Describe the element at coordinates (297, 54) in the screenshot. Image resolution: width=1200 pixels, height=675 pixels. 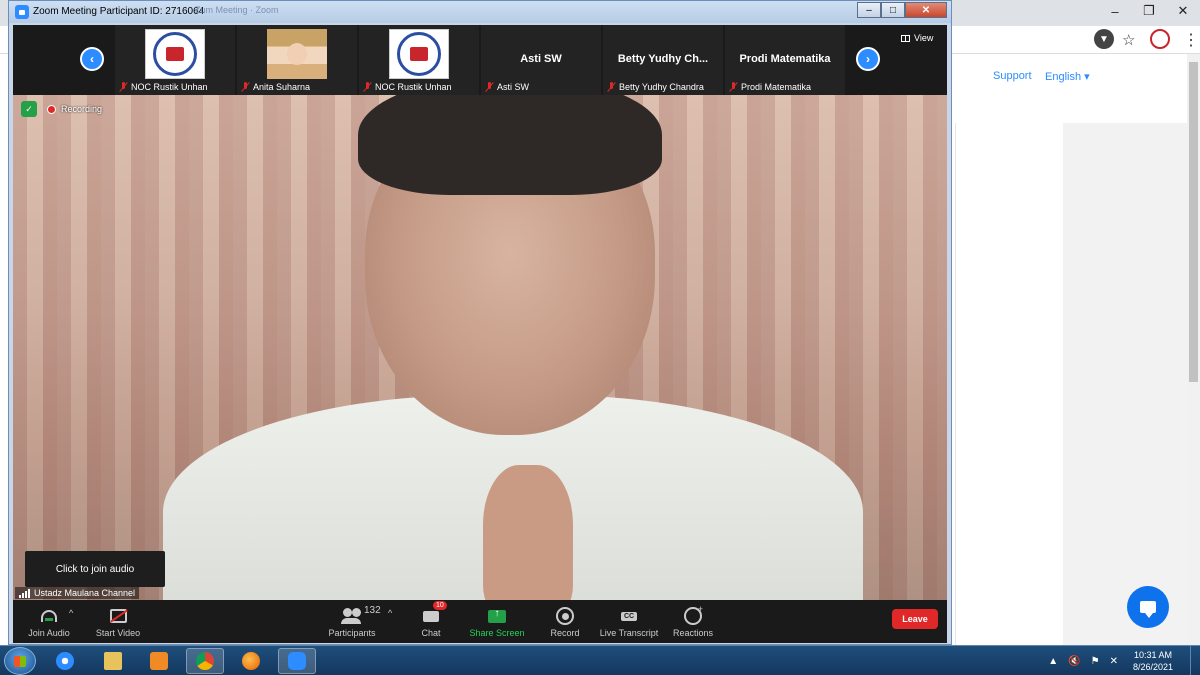
I see `participant-photo` at that location.